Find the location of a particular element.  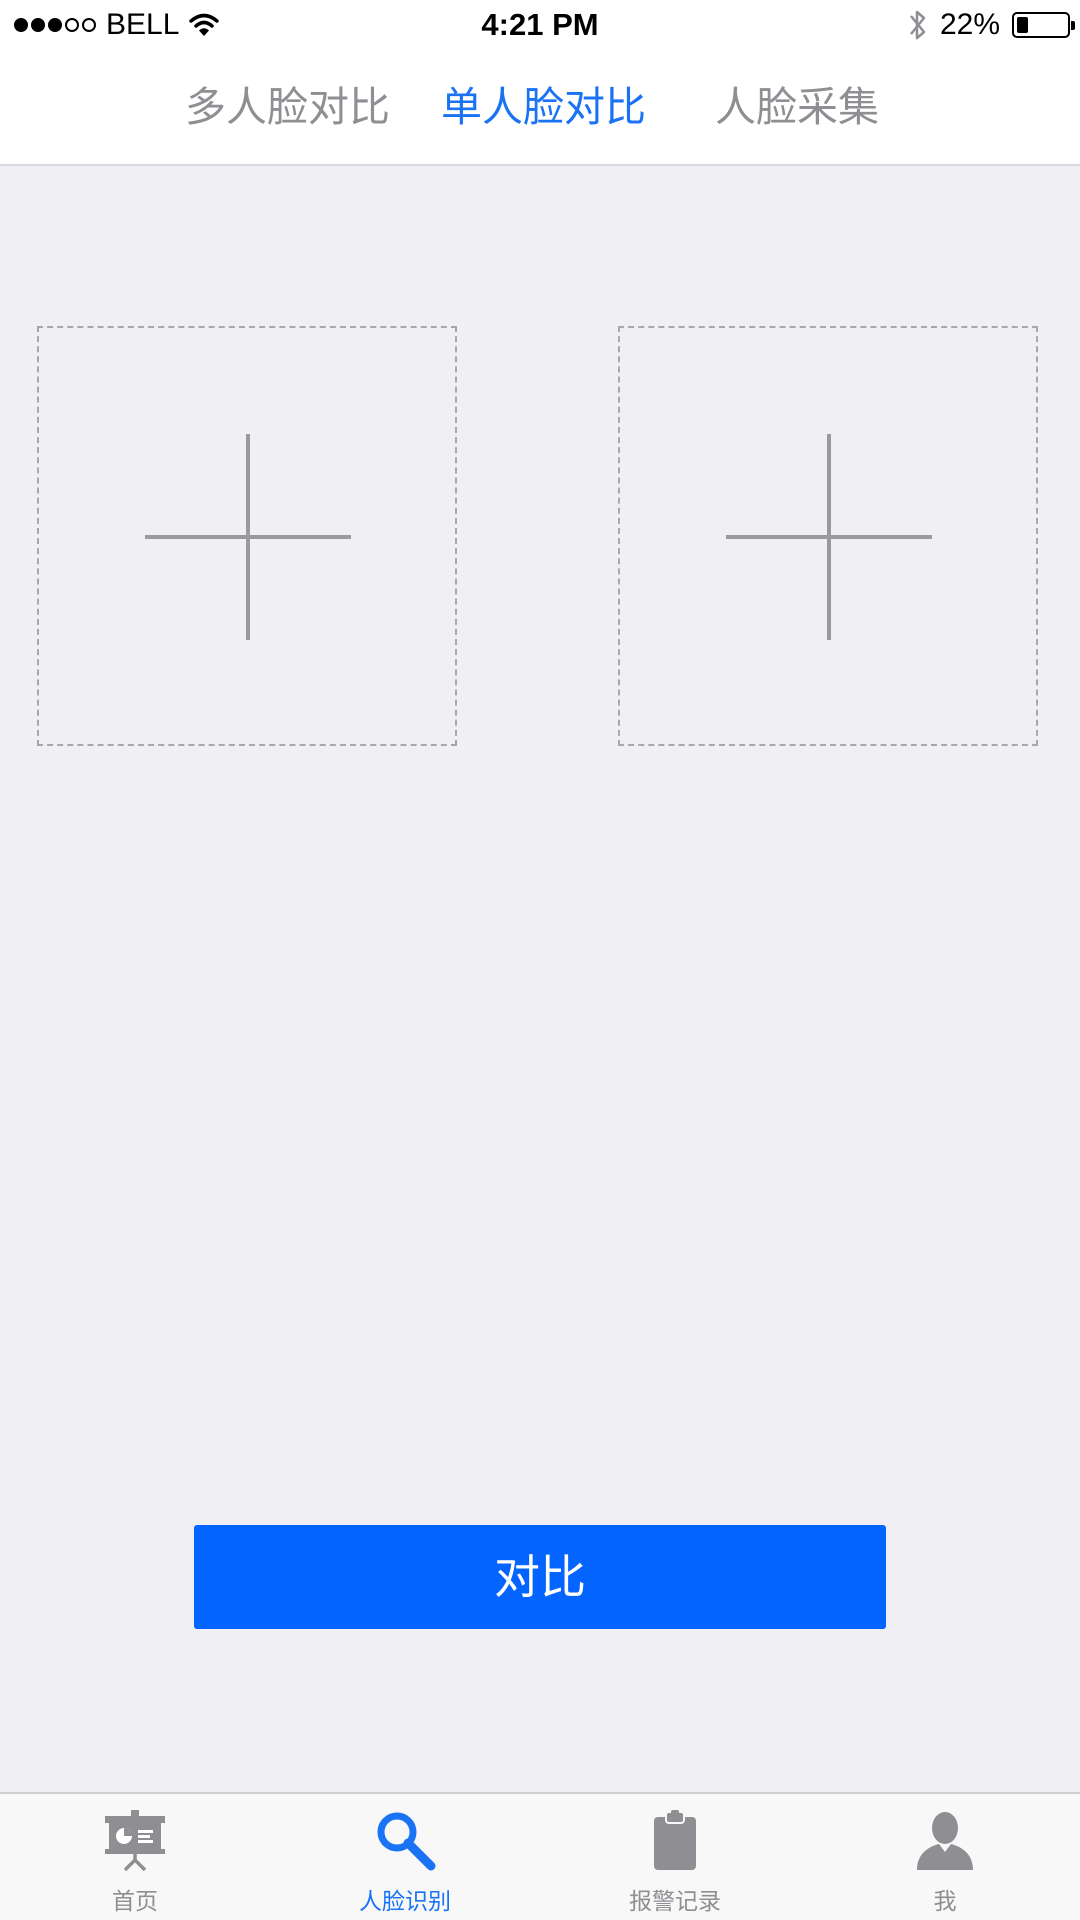

tab-face-capture: 人脸采集 is located at coordinates (797, 107).